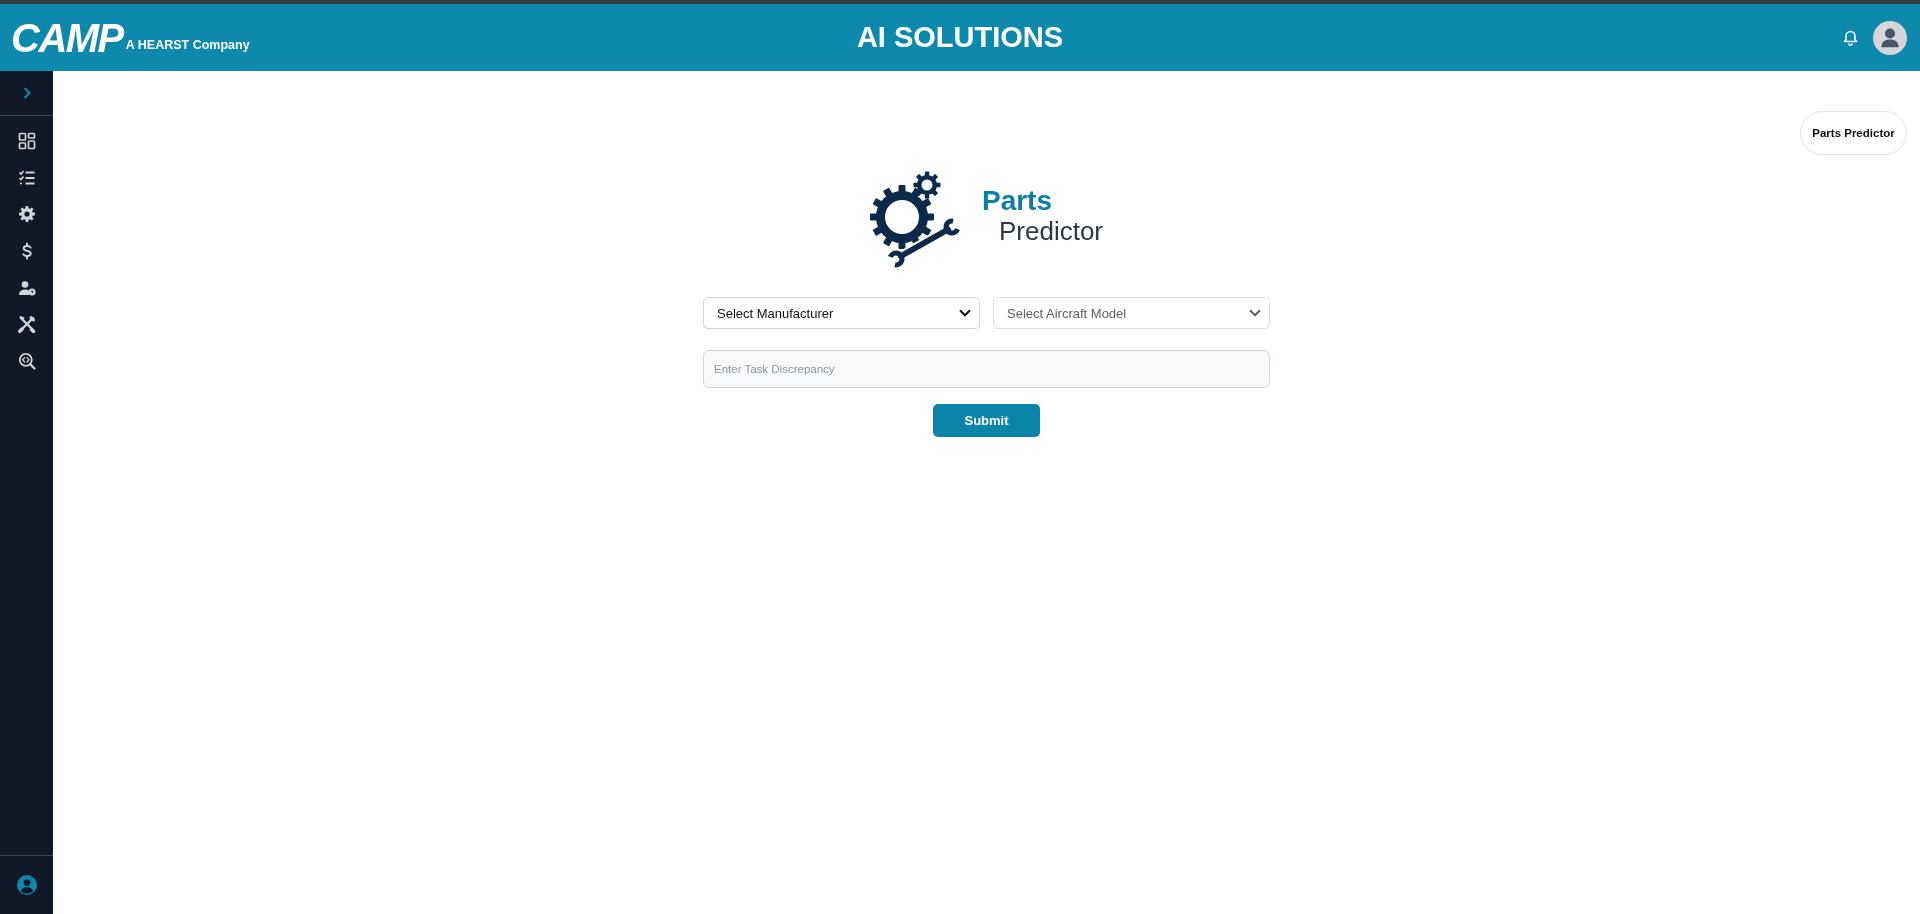 The height and width of the screenshot is (914, 1920). Describe the element at coordinates (914, 220) in the screenshot. I see `gears-wrench-icon` at that location.